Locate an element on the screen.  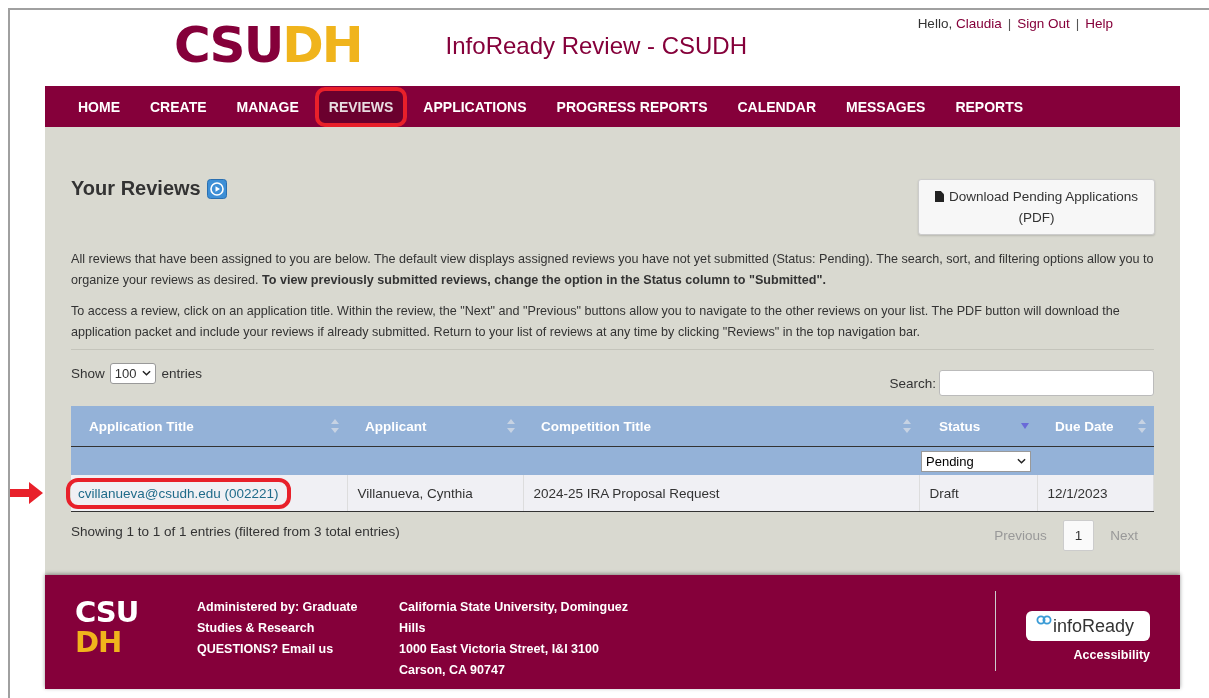
user-link: Sign Out is located at coordinates (1043, 23).